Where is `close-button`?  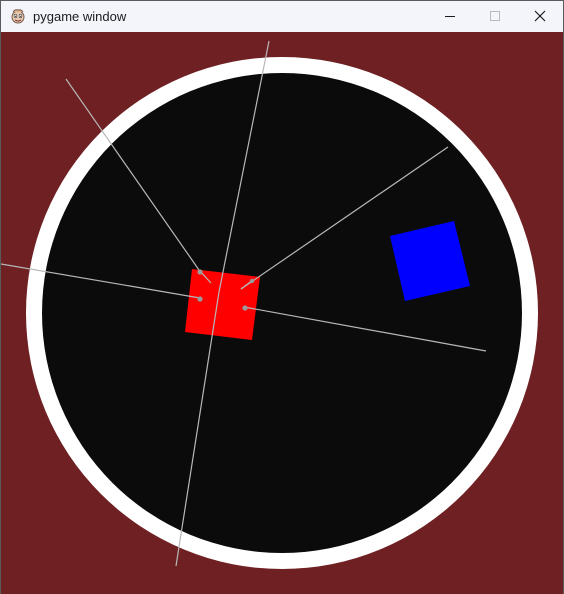 close-button is located at coordinates (540, 16).